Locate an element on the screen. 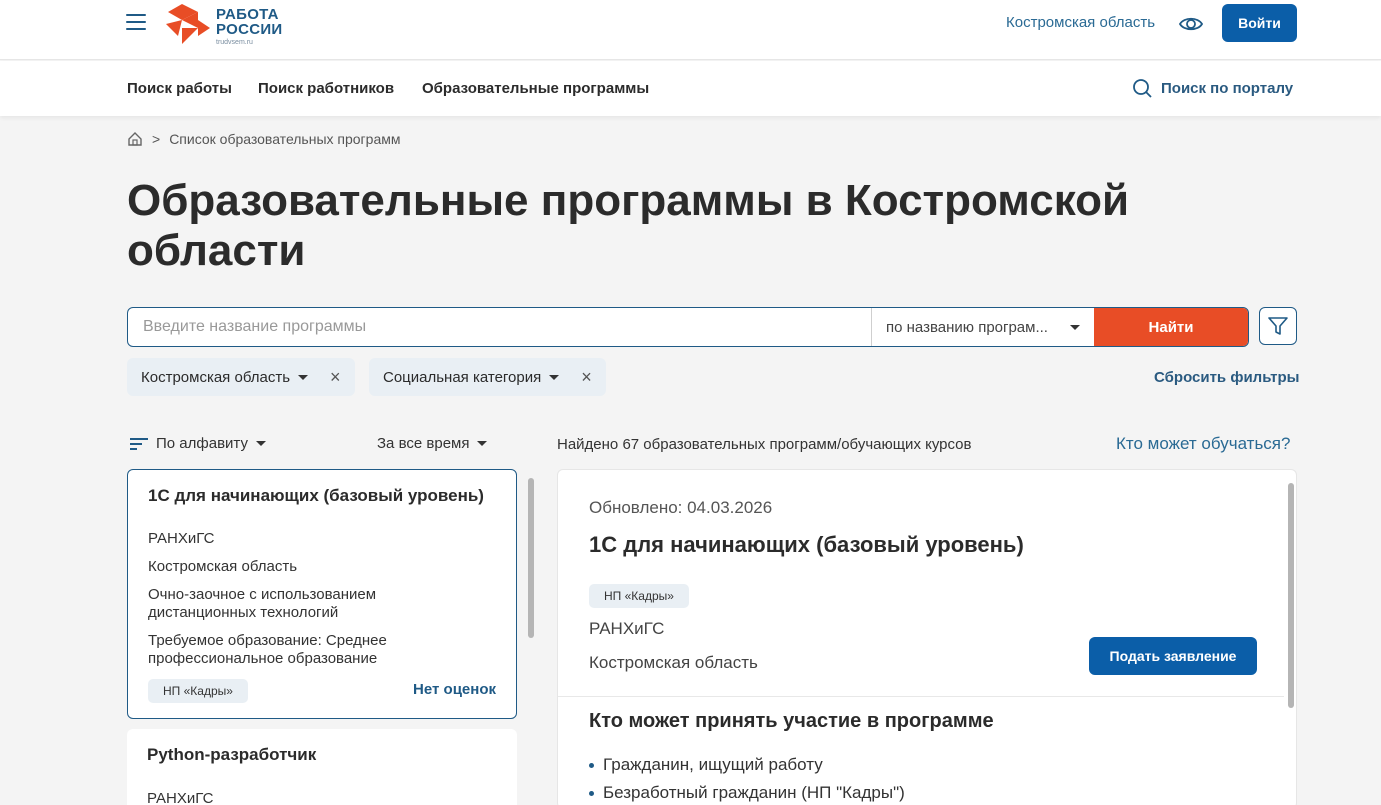  period-select: За все время is located at coordinates (432, 443).